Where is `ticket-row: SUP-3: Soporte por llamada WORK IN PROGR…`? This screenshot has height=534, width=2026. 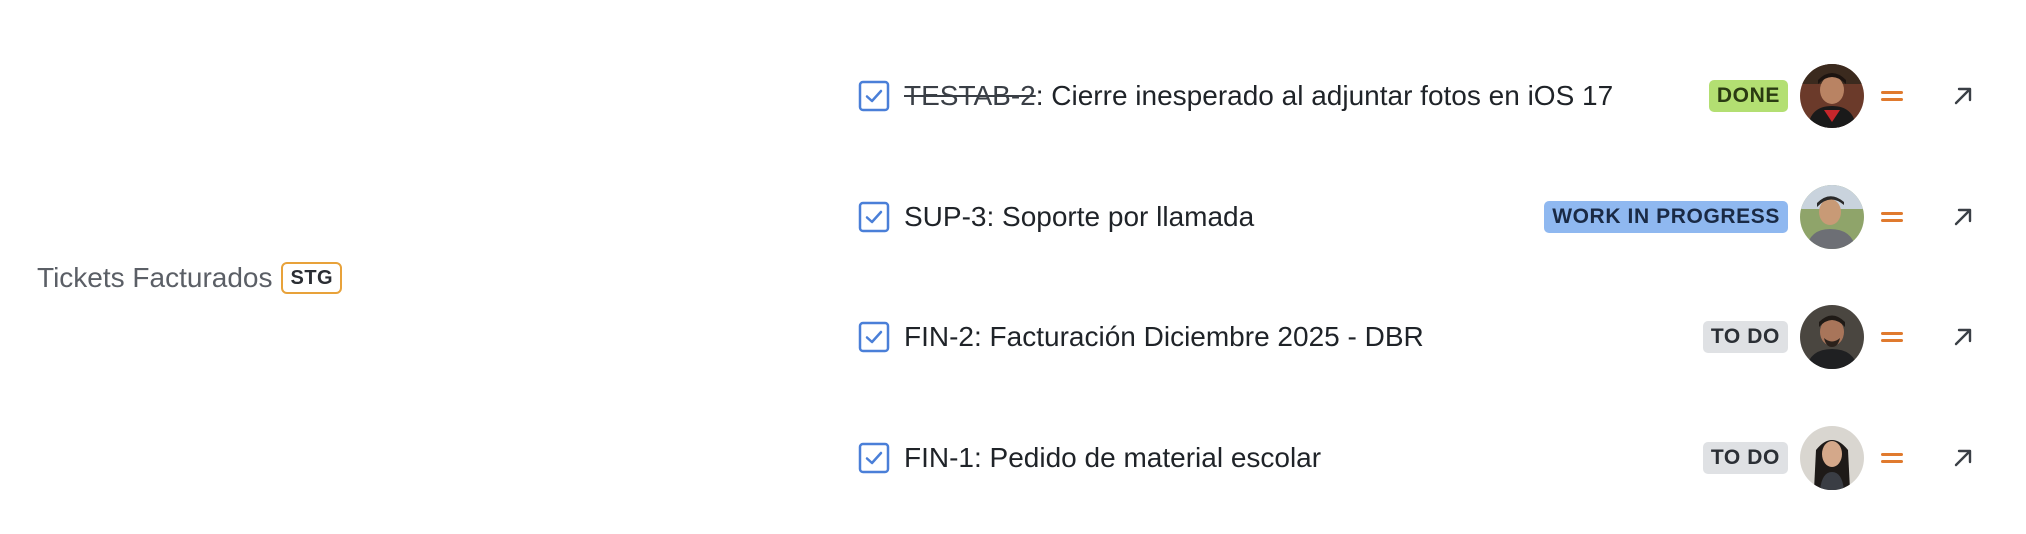
ticket-row: SUP-3: Soporte por llamada WORK IN PROGR… is located at coordinates (1418, 217).